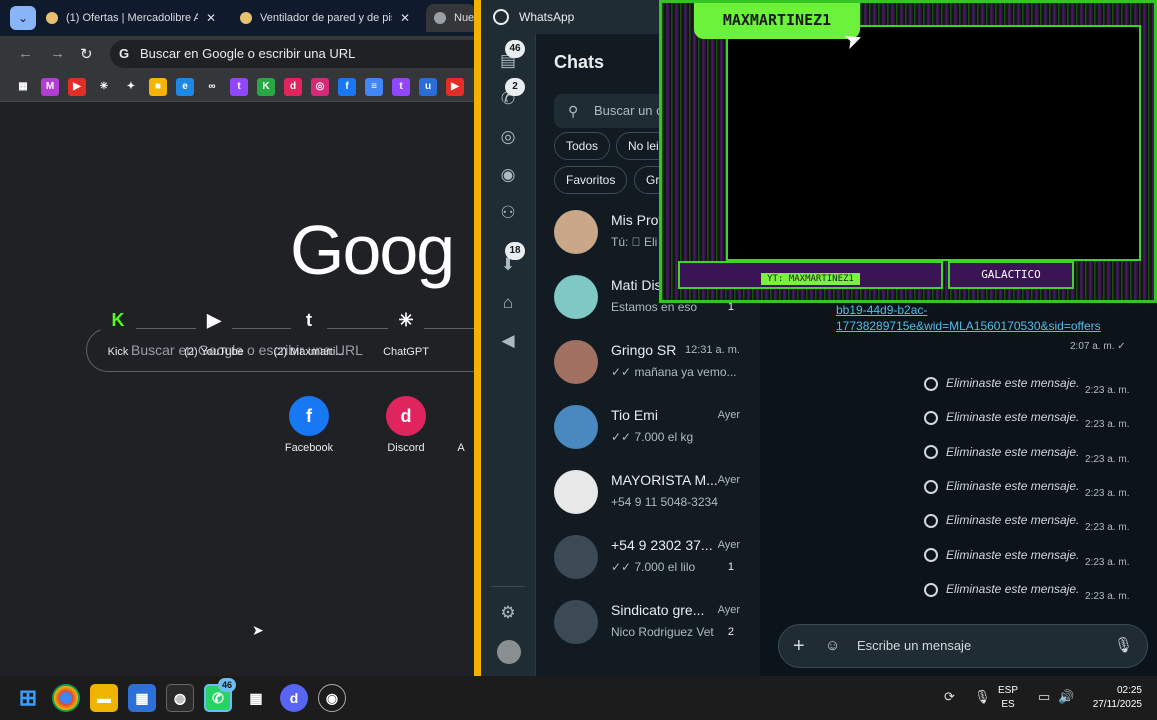  Describe the element at coordinates (23, 18) in the screenshot. I see `tab-search-button: ⌄` at that location.